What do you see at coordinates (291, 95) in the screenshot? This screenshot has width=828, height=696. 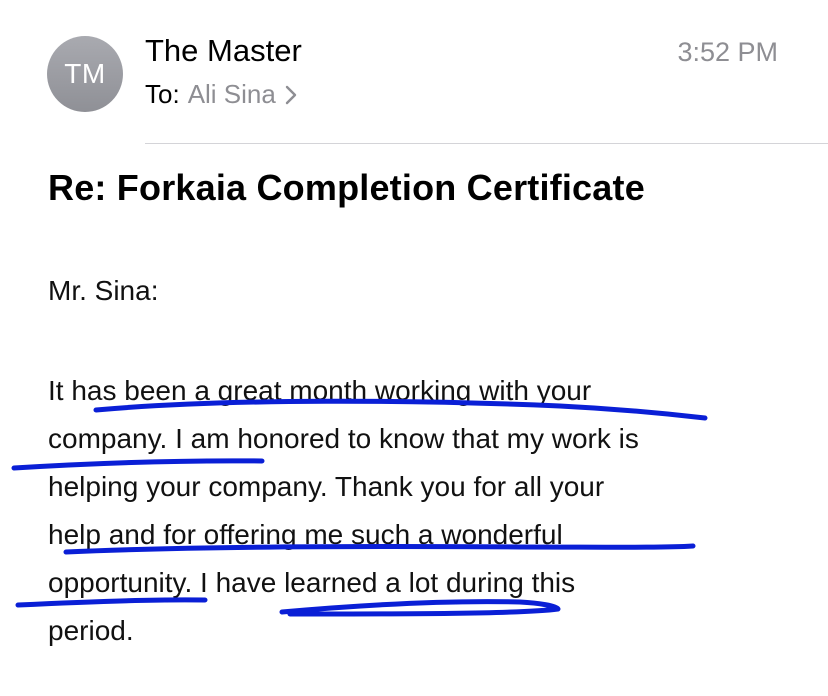 I see `chevron-right-icon` at bounding box center [291, 95].